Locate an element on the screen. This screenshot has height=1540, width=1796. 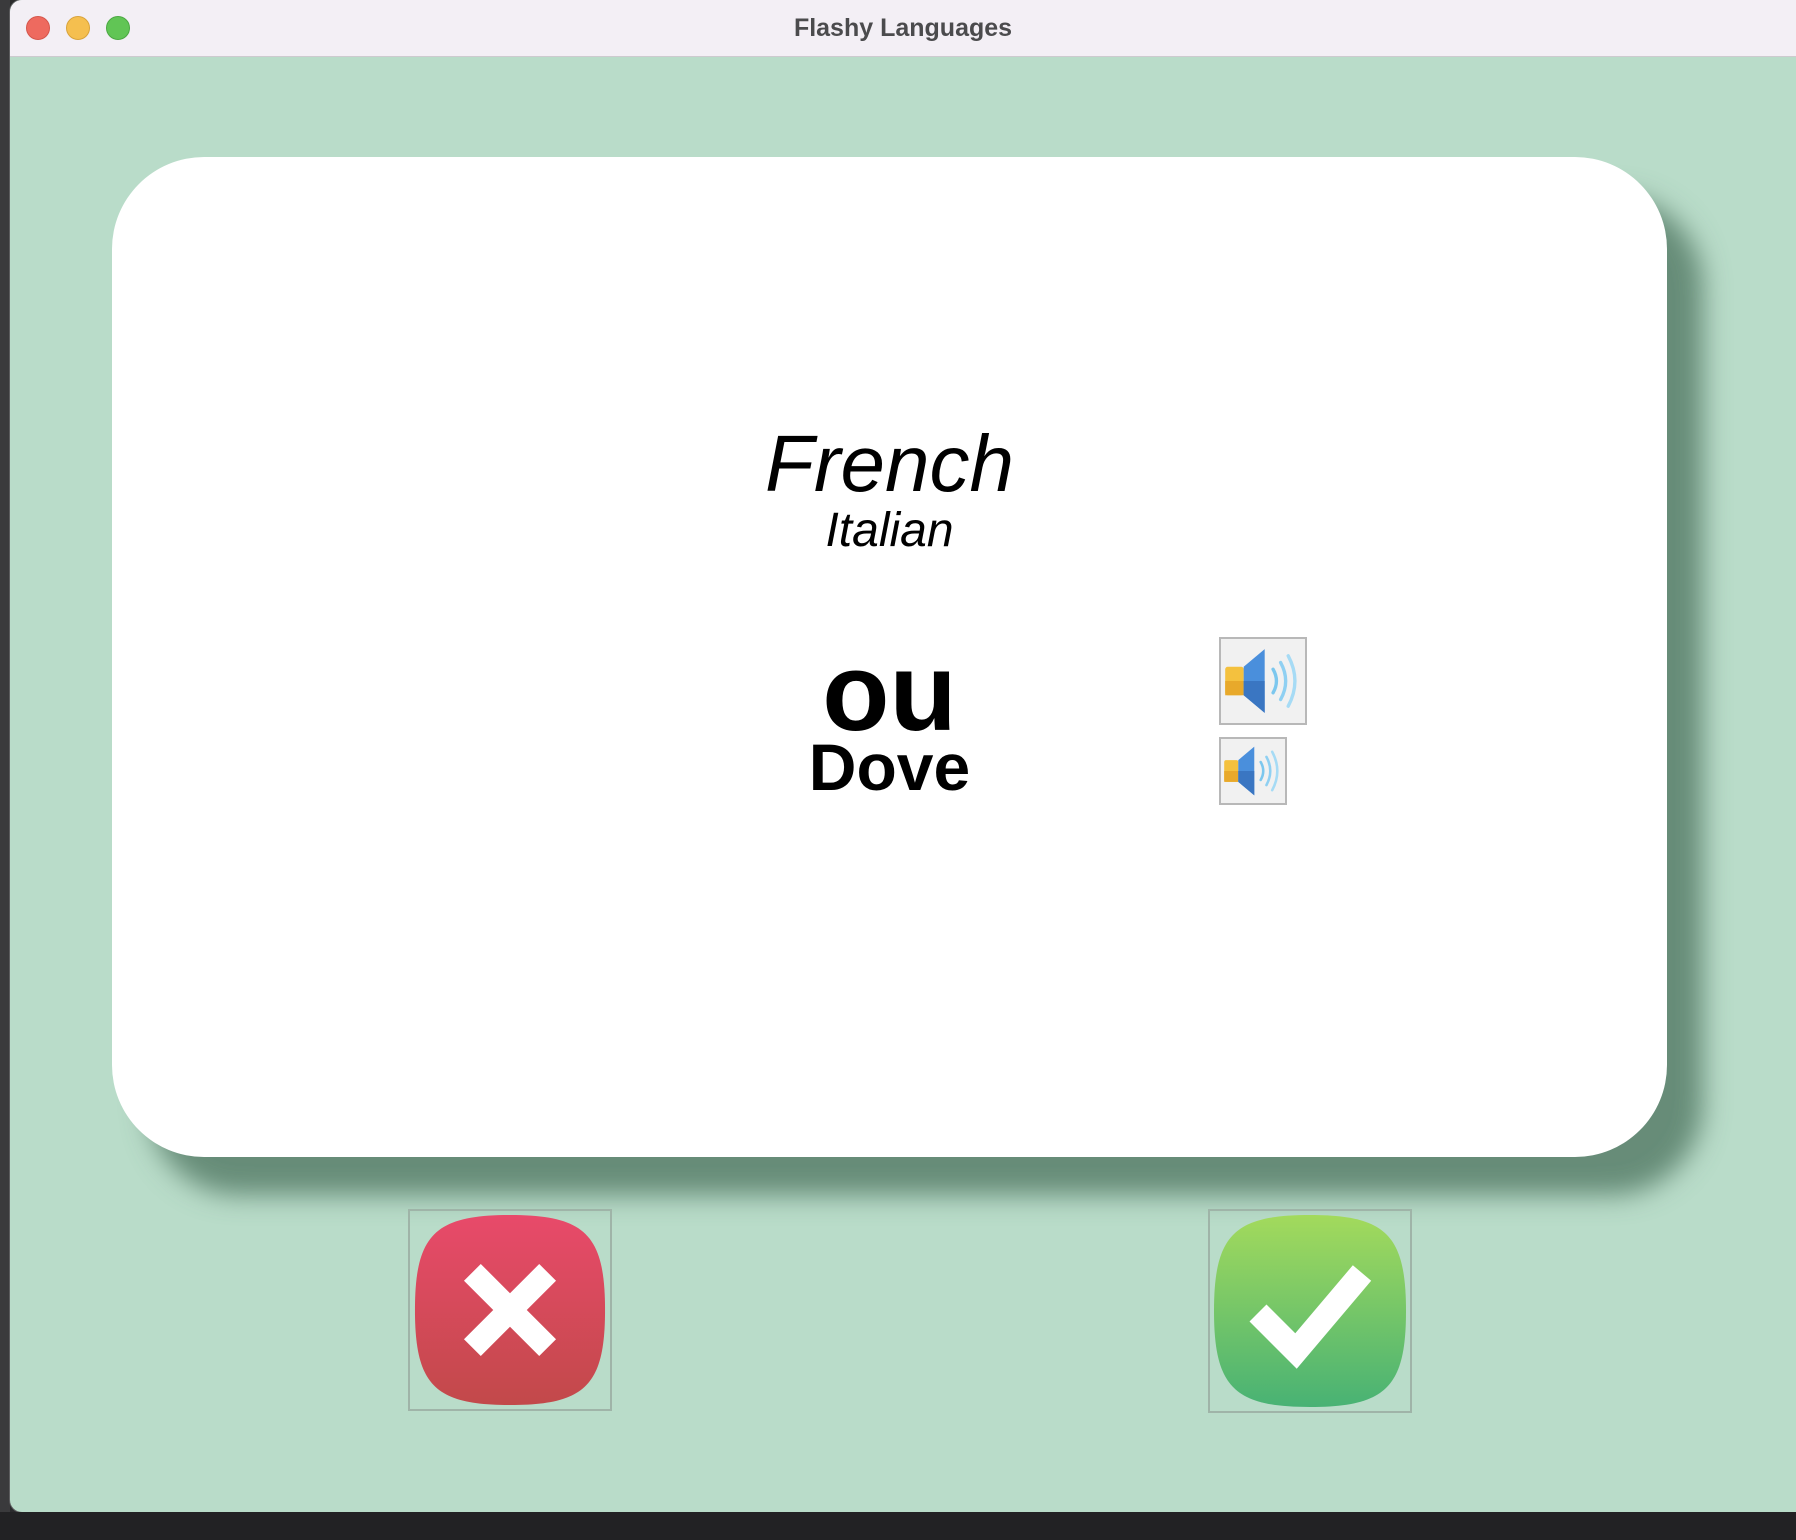
cross-icon is located at coordinates (510, 1310).